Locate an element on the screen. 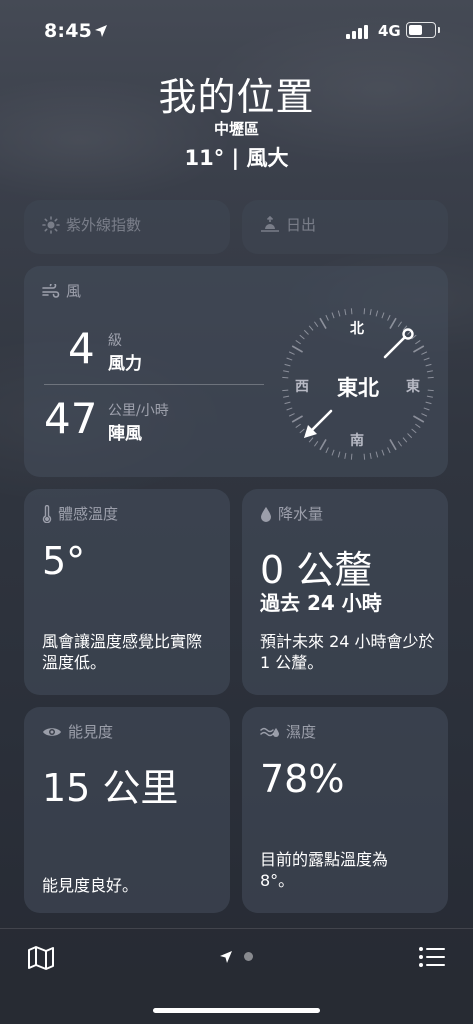 Image resolution: width=473 pixels, height=1024 pixels. battery-icon is located at coordinates (423, 30).